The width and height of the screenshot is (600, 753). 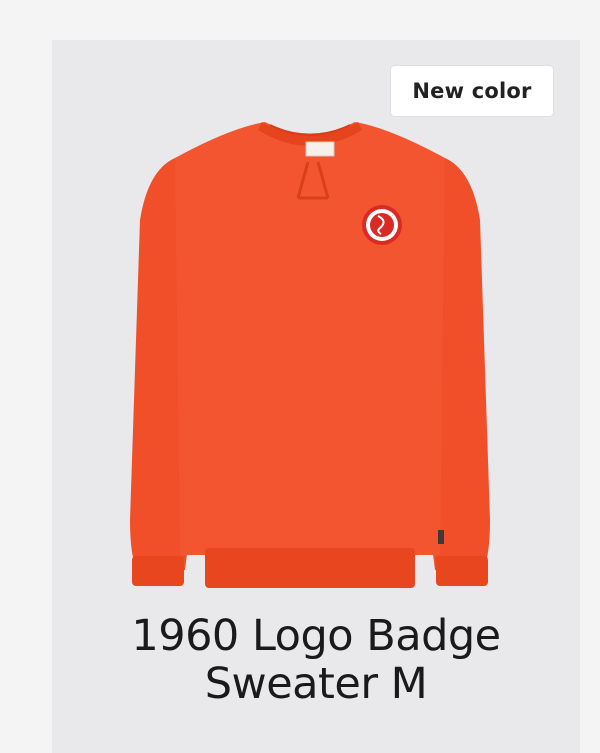 I want to click on title-line-2: Sweater M, so click(x=316, y=684).